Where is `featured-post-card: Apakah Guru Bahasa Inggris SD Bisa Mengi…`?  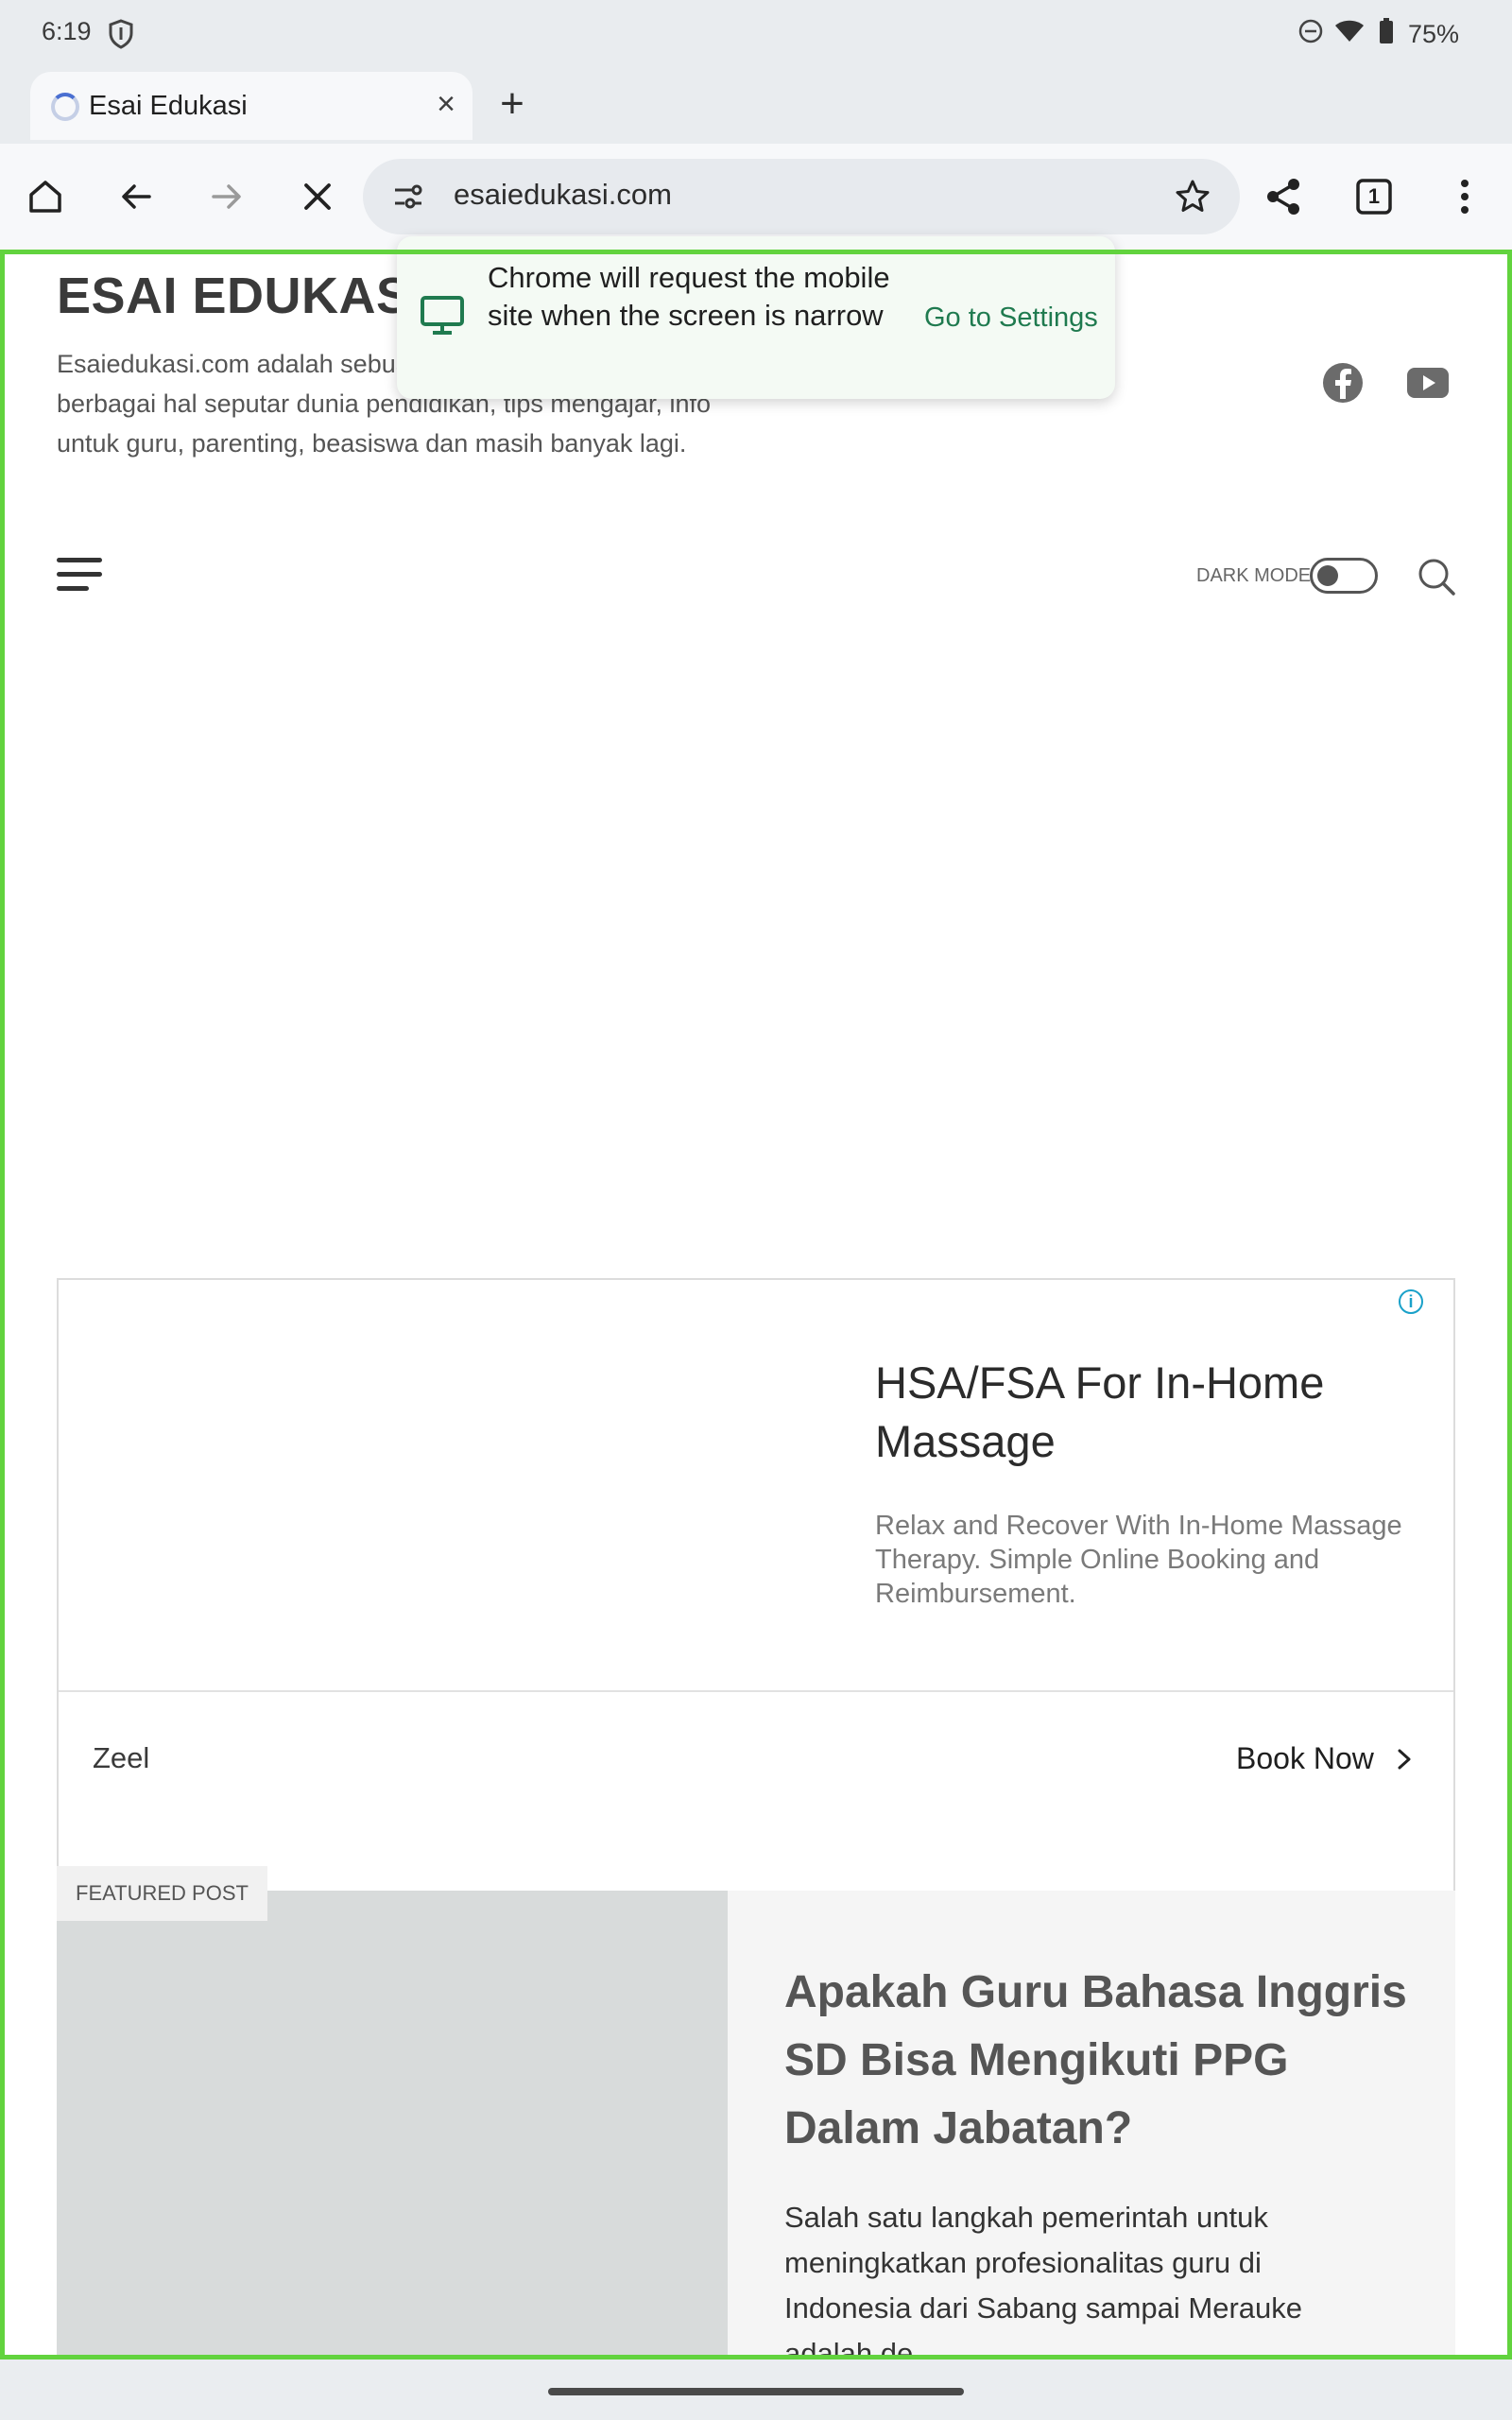
featured-post-card: Apakah Guru Bahasa Inggris SD Bisa Mengi… is located at coordinates (1091, 2125).